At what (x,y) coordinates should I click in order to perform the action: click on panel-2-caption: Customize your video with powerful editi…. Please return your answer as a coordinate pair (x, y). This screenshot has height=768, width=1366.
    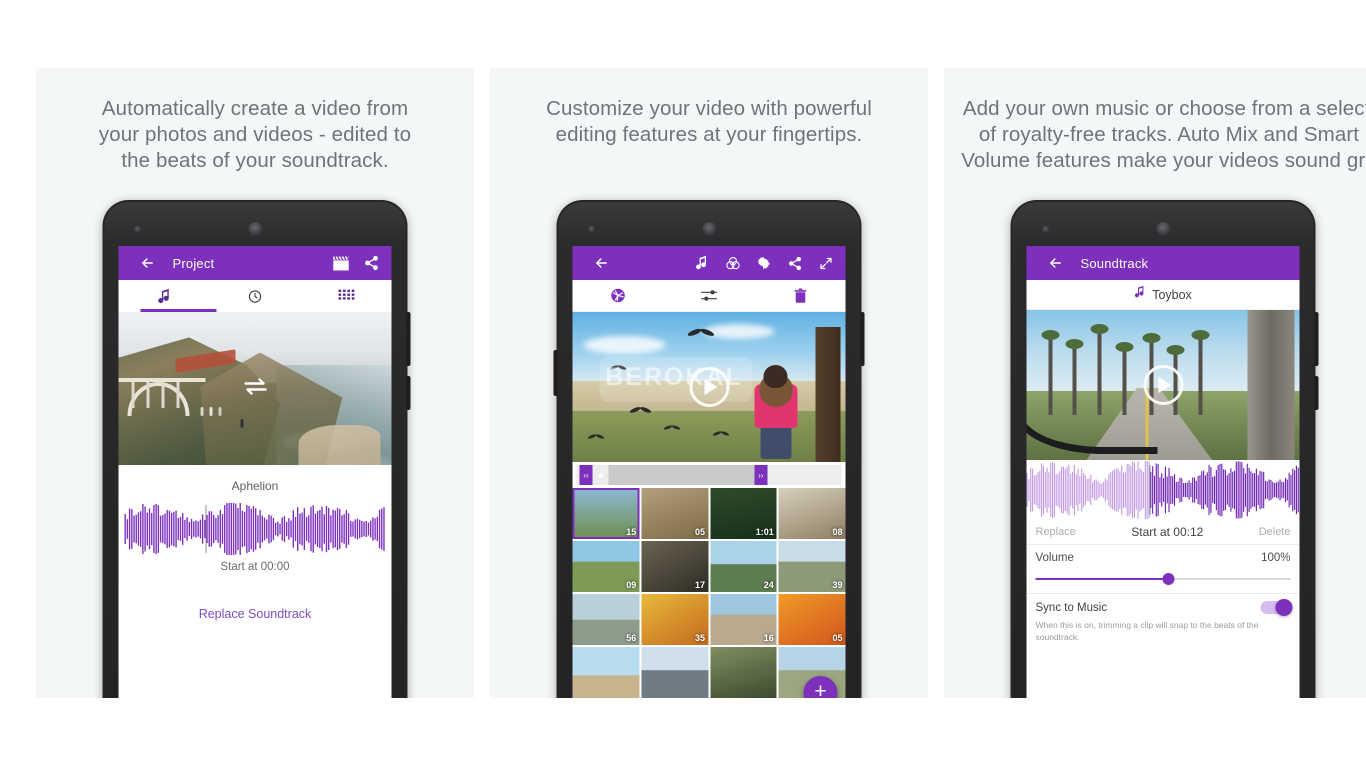
    Looking at the image, I should click on (709, 121).